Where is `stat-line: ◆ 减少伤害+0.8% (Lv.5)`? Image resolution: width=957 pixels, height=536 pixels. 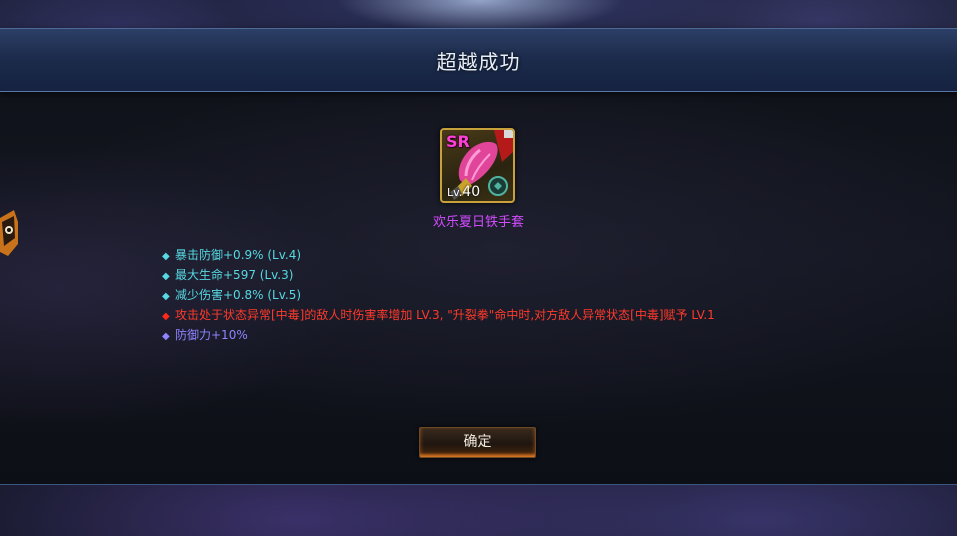 stat-line: ◆ 减少伤害+0.8% (Lv.5) is located at coordinates (438, 296).